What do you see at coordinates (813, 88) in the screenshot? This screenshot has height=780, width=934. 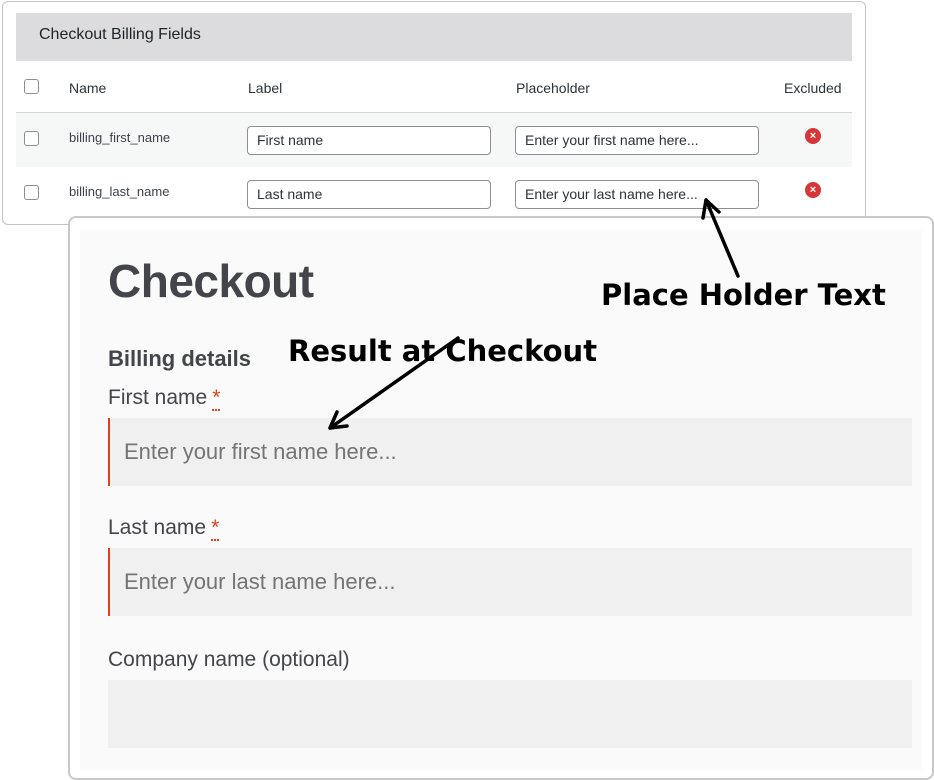 I see `column-header-excluded: Excluded` at bounding box center [813, 88].